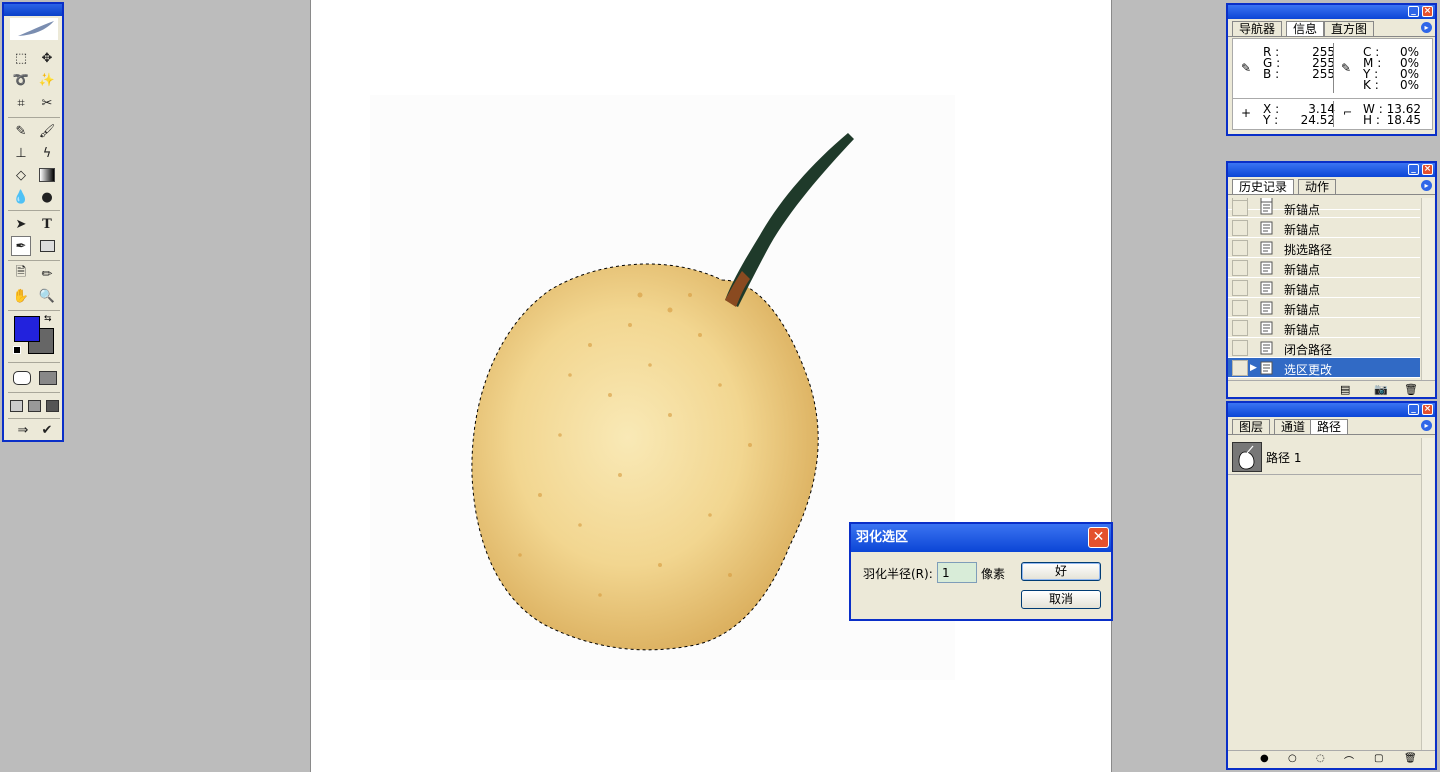 The image size is (1440, 772). I want to click on path-name: 路径 1, so click(1284, 458).